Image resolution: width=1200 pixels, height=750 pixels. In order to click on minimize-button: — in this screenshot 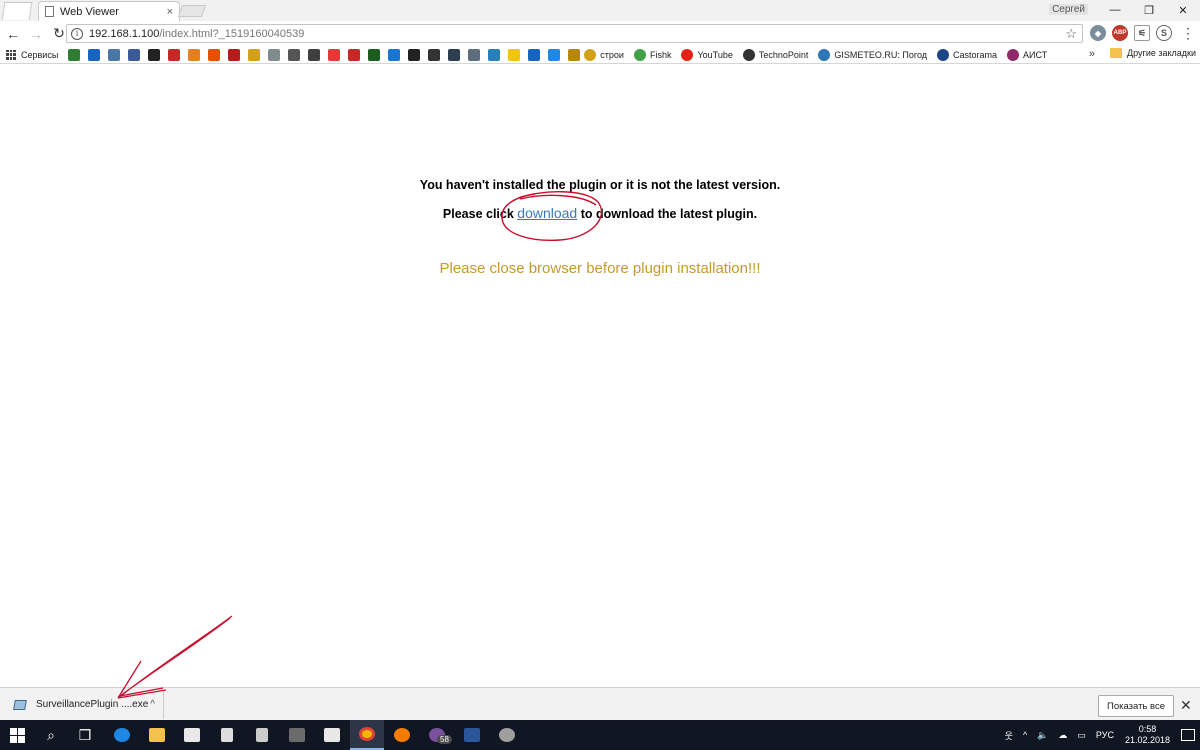, I will do `click(1115, 10)`.